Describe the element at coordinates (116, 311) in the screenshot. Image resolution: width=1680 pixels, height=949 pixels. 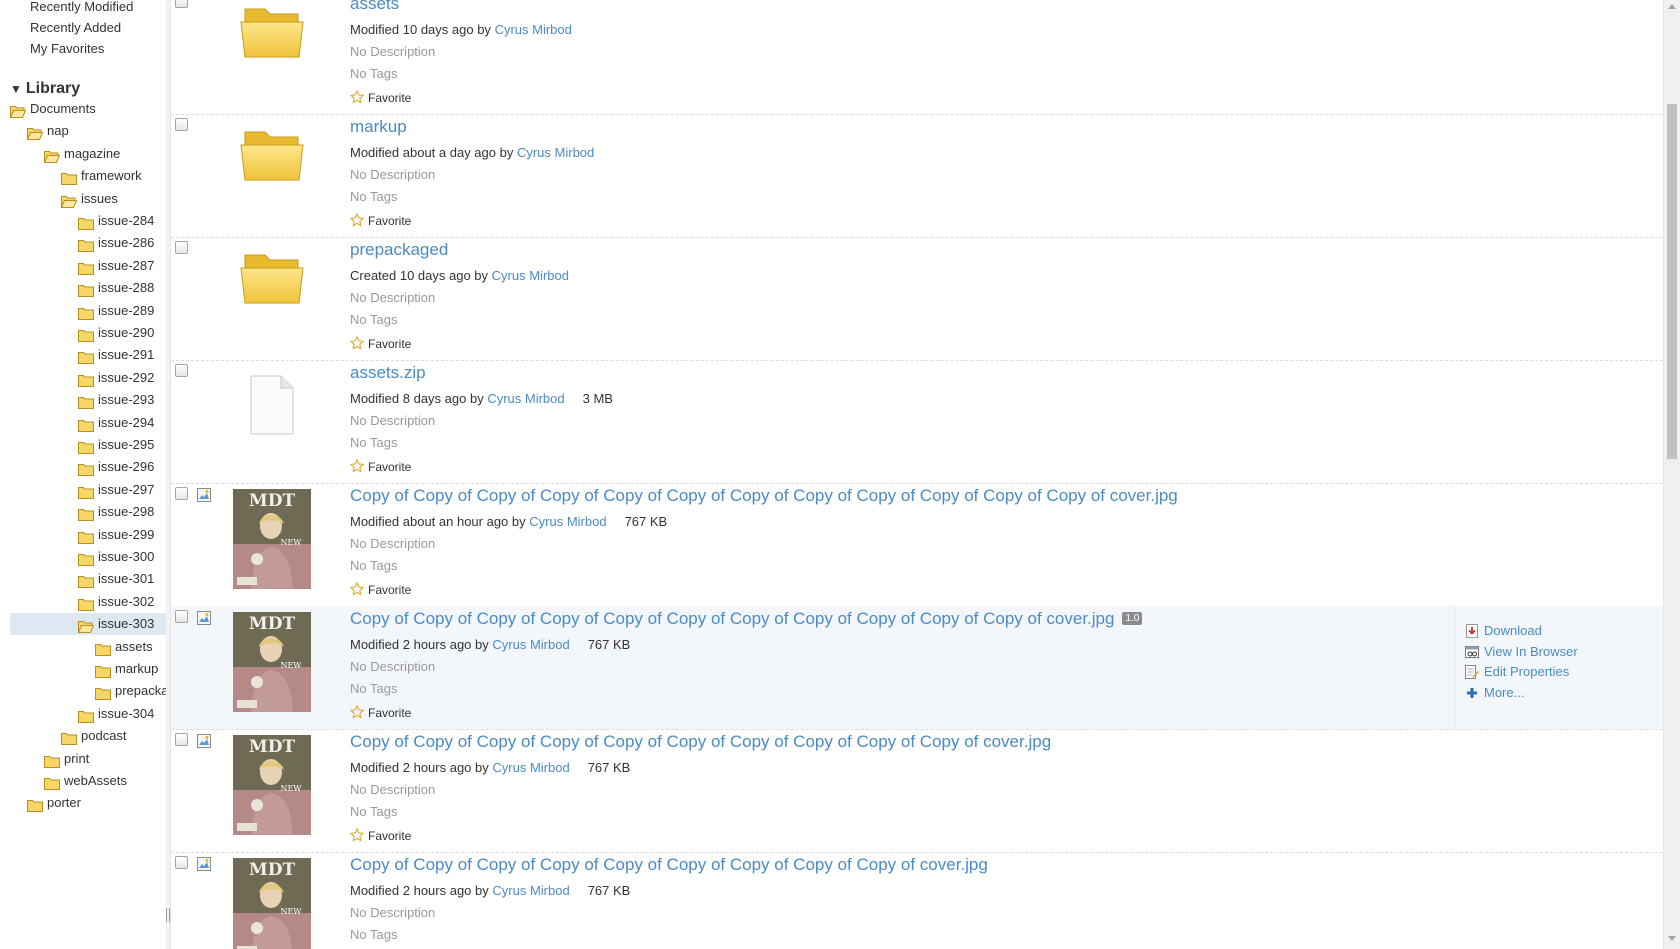
I see `tree-item-issue-289: issue-289` at that location.